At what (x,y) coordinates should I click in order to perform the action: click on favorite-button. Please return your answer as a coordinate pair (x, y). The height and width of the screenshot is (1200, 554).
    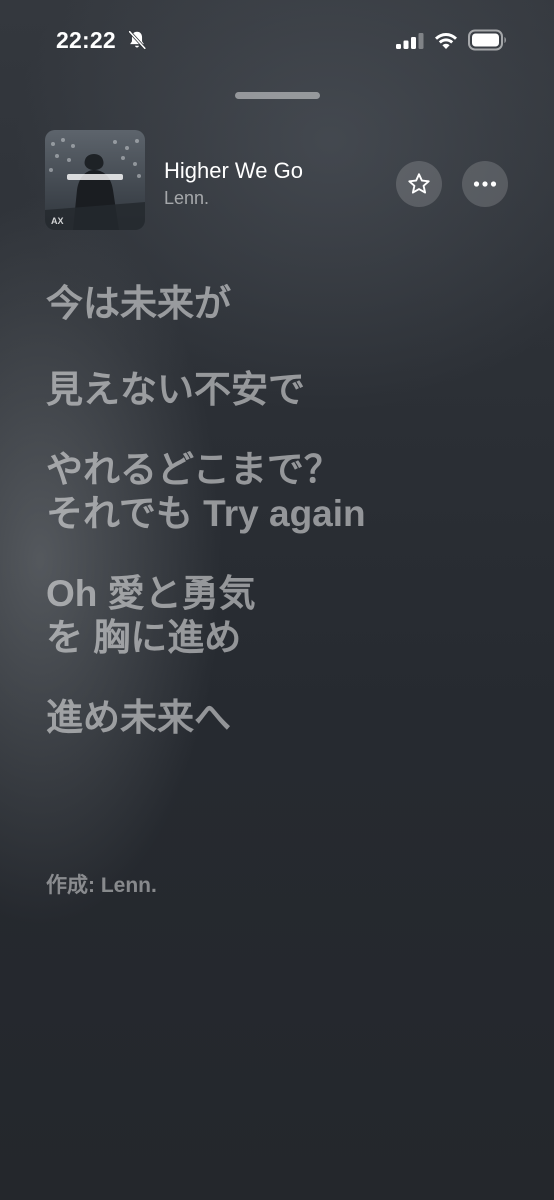
    Looking at the image, I should click on (419, 184).